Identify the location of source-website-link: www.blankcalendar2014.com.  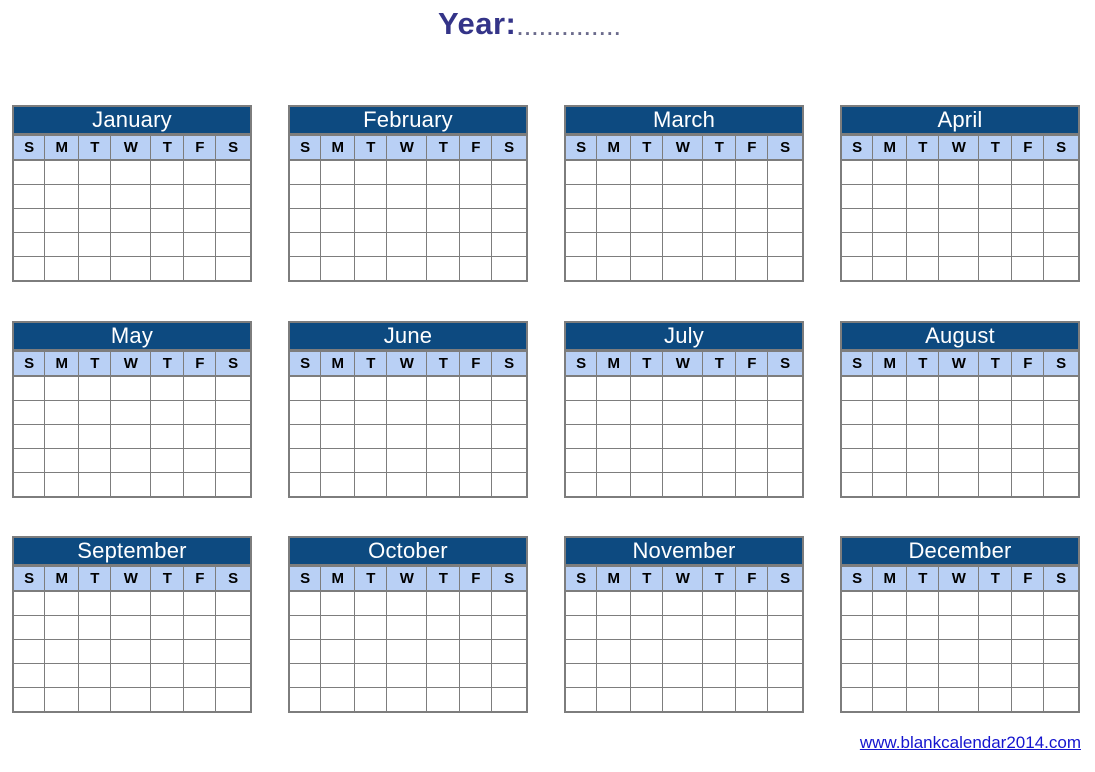
(970, 742).